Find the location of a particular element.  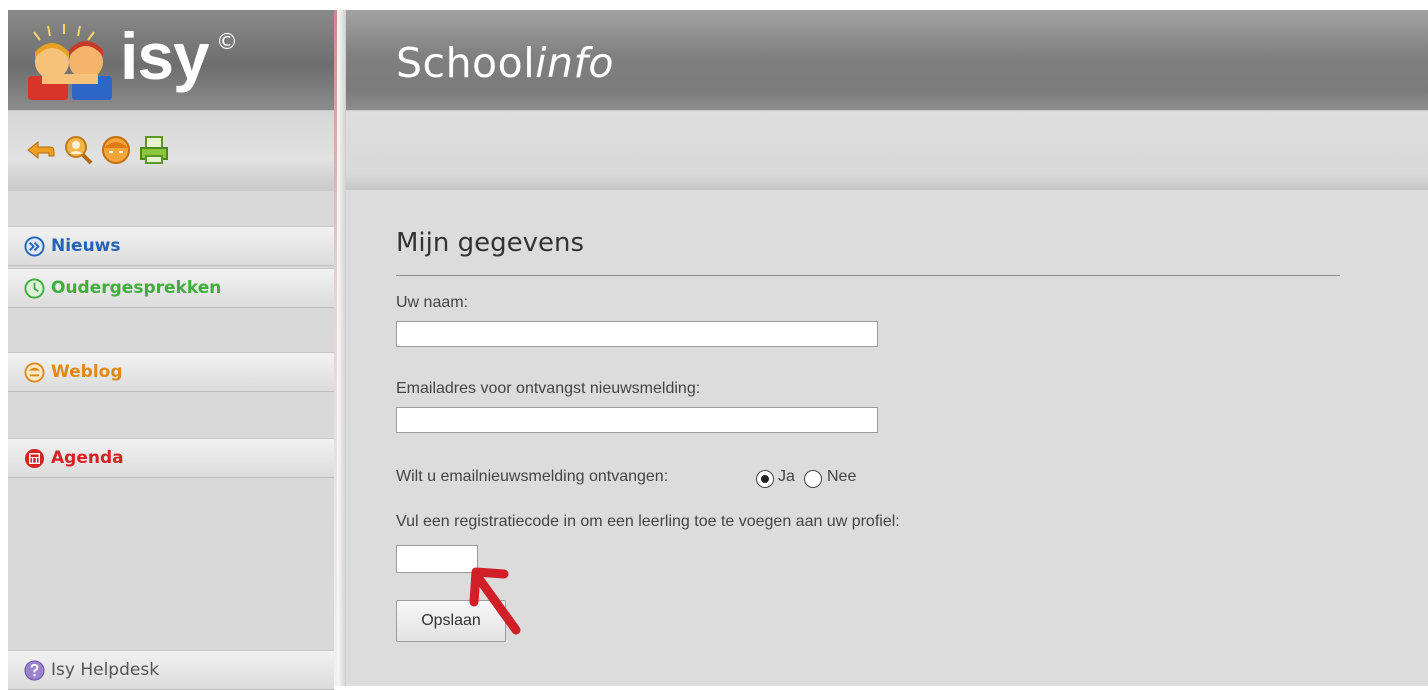

form-title: Mijn gegevens is located at coordinates (490, 243).